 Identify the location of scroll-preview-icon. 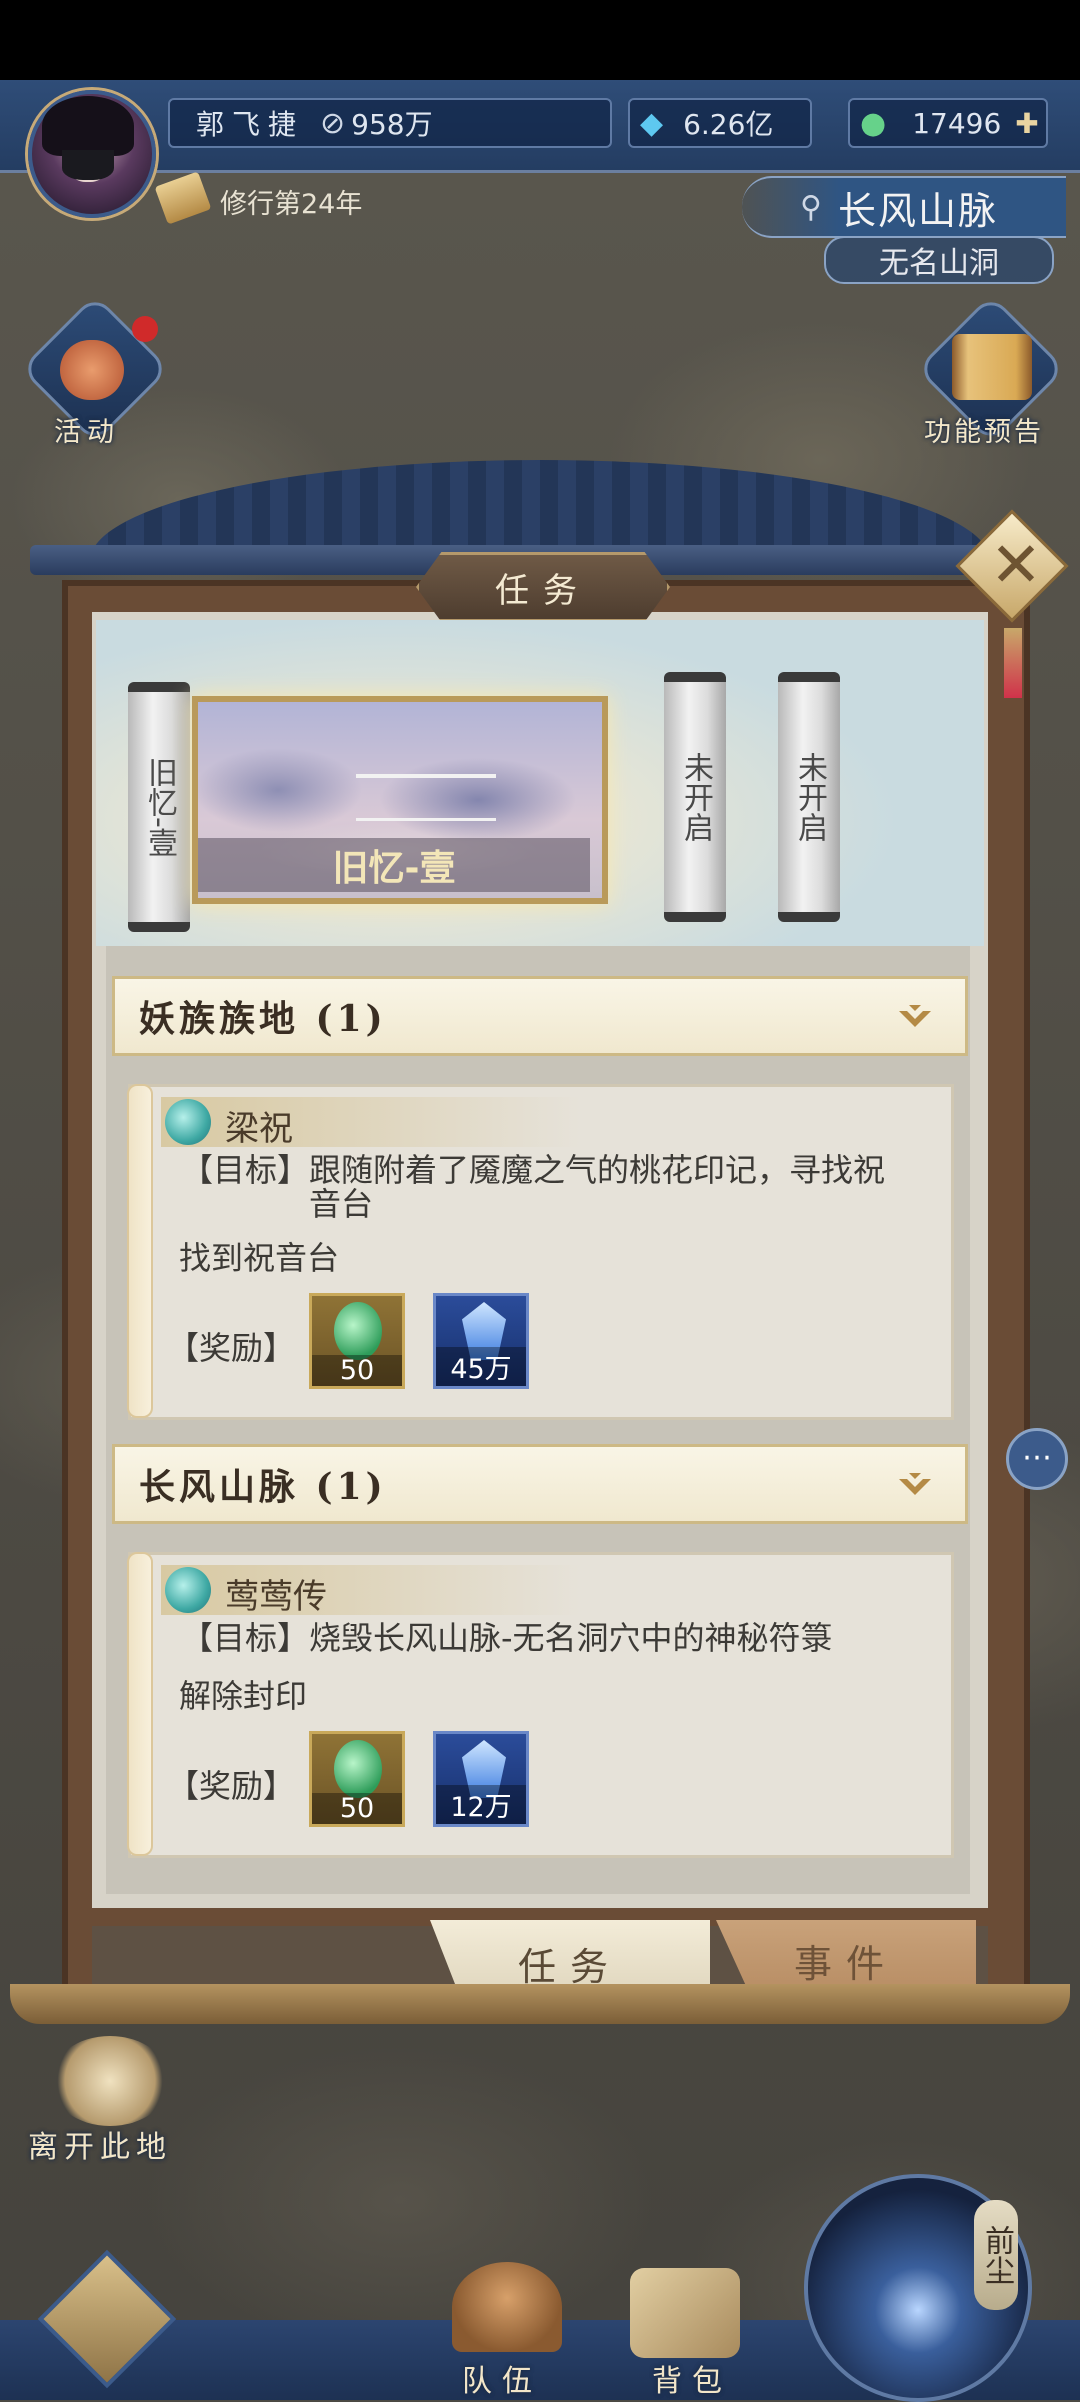
(992, 367).